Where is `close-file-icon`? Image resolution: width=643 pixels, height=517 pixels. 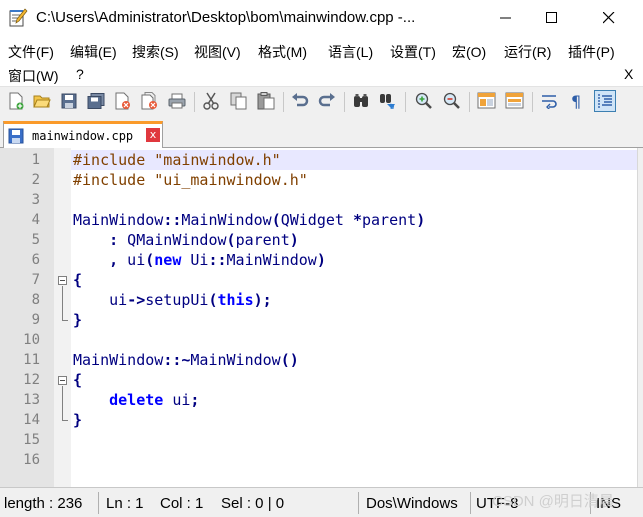 close-file-icon is located at coordinates (123, 101).